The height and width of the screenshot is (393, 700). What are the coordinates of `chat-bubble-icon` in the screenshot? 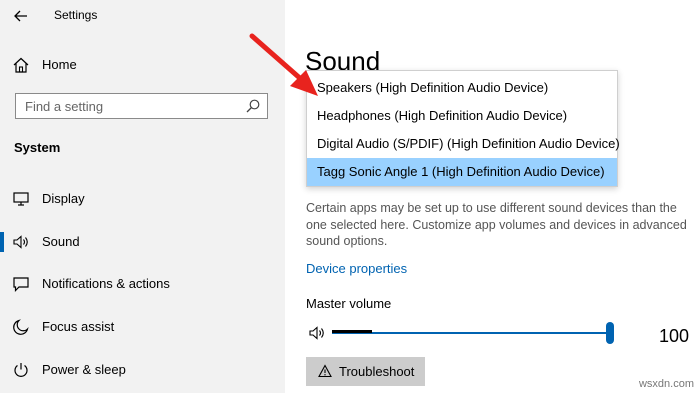 It's located at (21, 284).